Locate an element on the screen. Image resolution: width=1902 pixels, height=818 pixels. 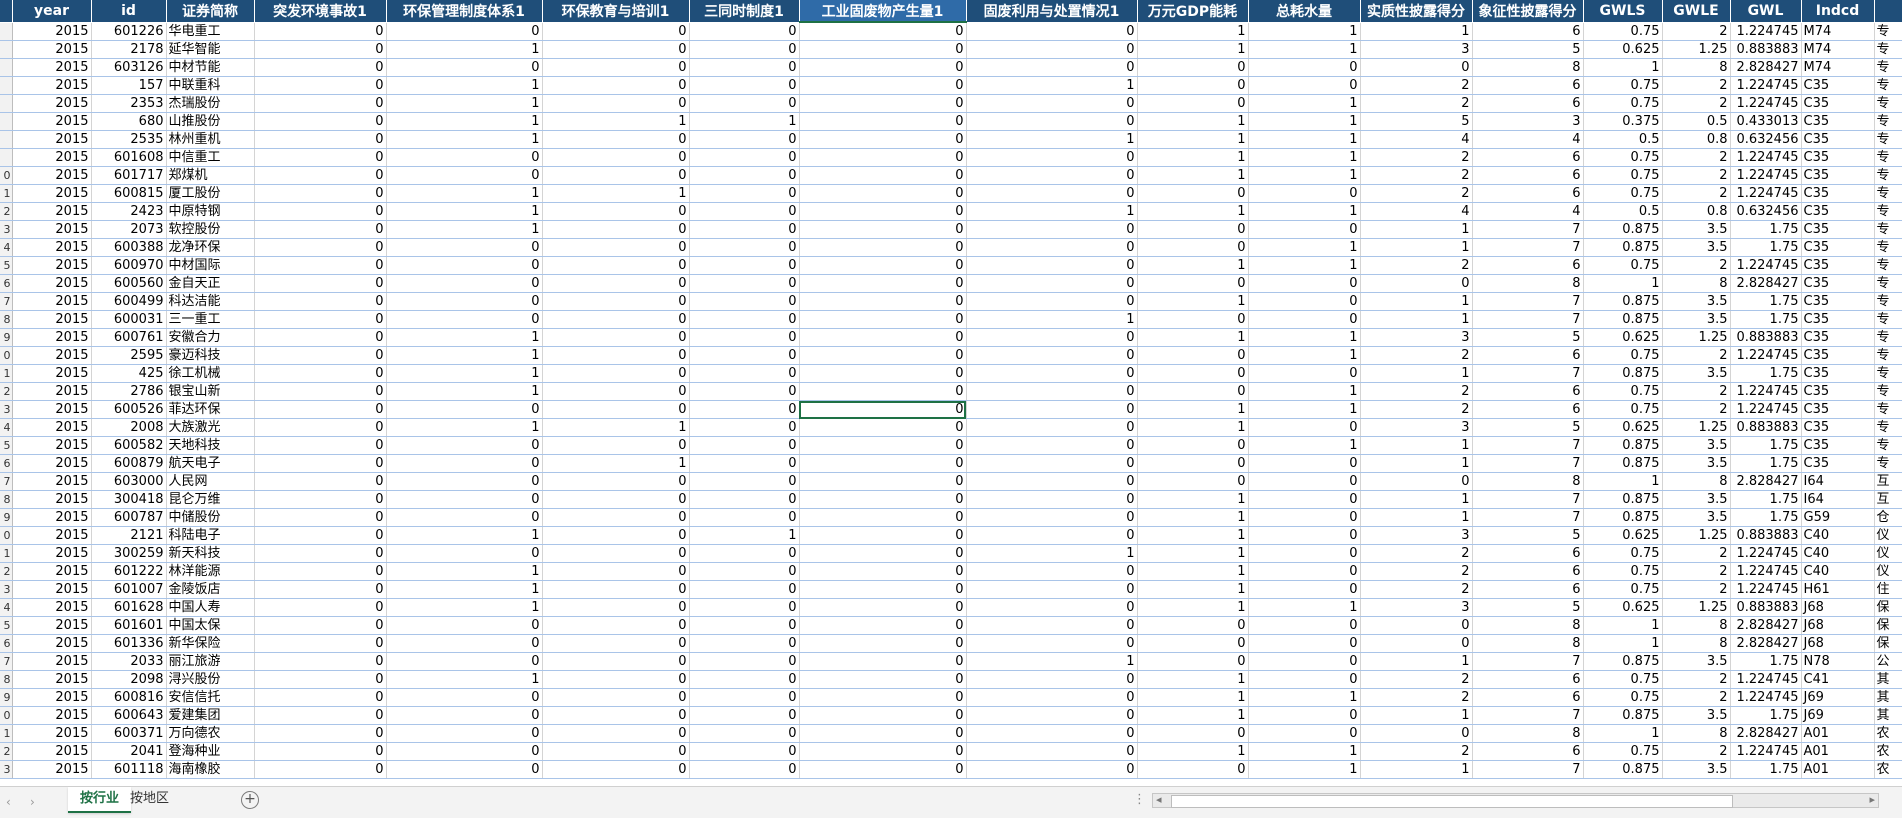
table-cell: 延华智能 is located at coordinates (210, 49).